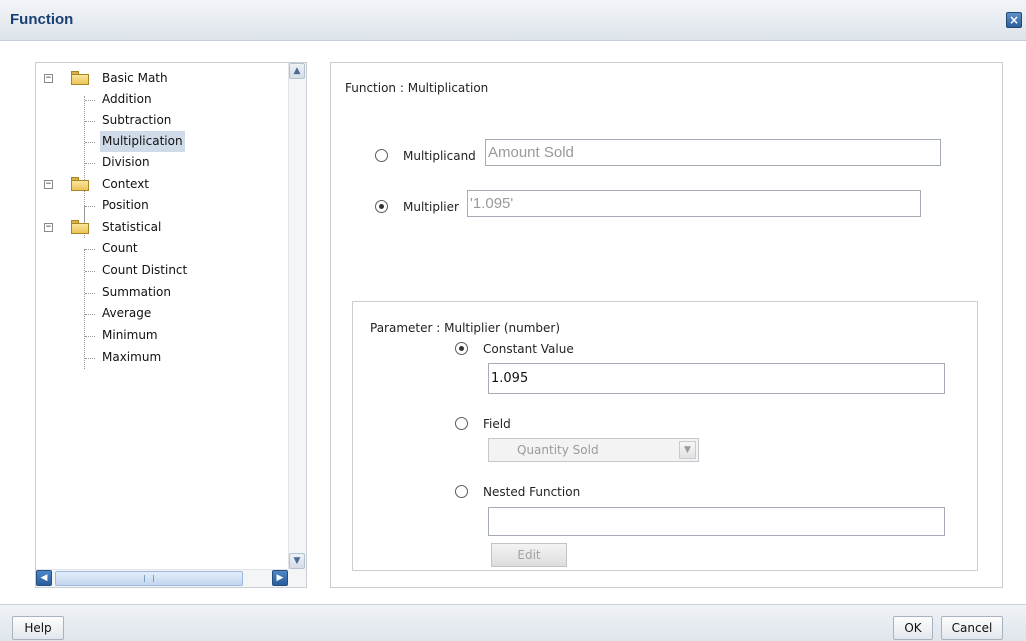 The width and height of the screenshot is (1026, 641). What do you see at coordinates (126, 162) in the screenshot?
I see `tree-item-label: Division` at bounding box center [126, 162].